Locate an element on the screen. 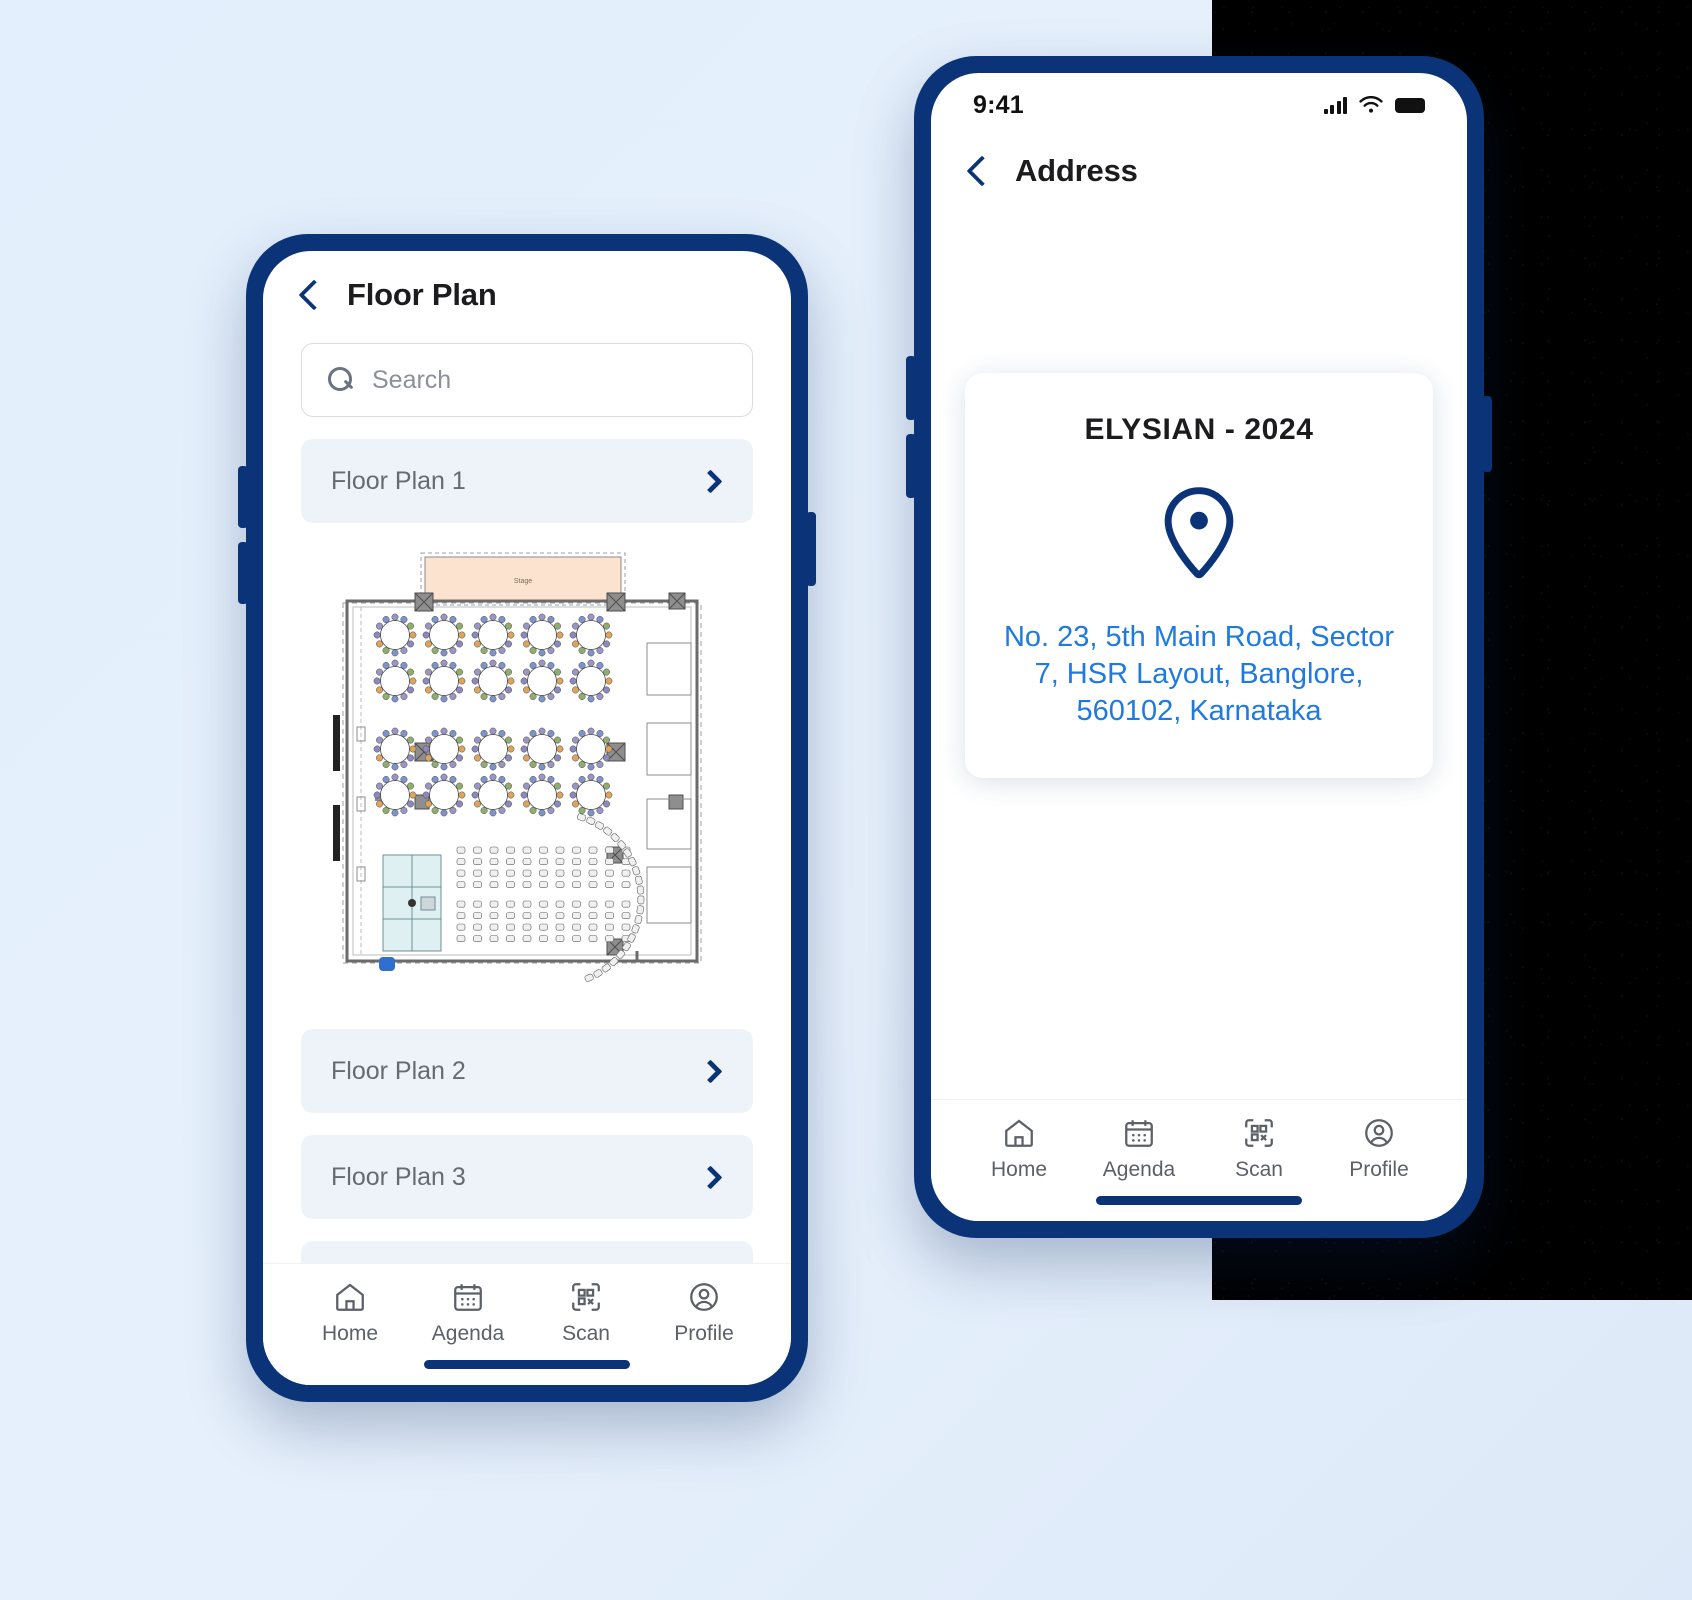 This screenshot has height=1600, width=1692. search-input is located at coordinates (549, 380).